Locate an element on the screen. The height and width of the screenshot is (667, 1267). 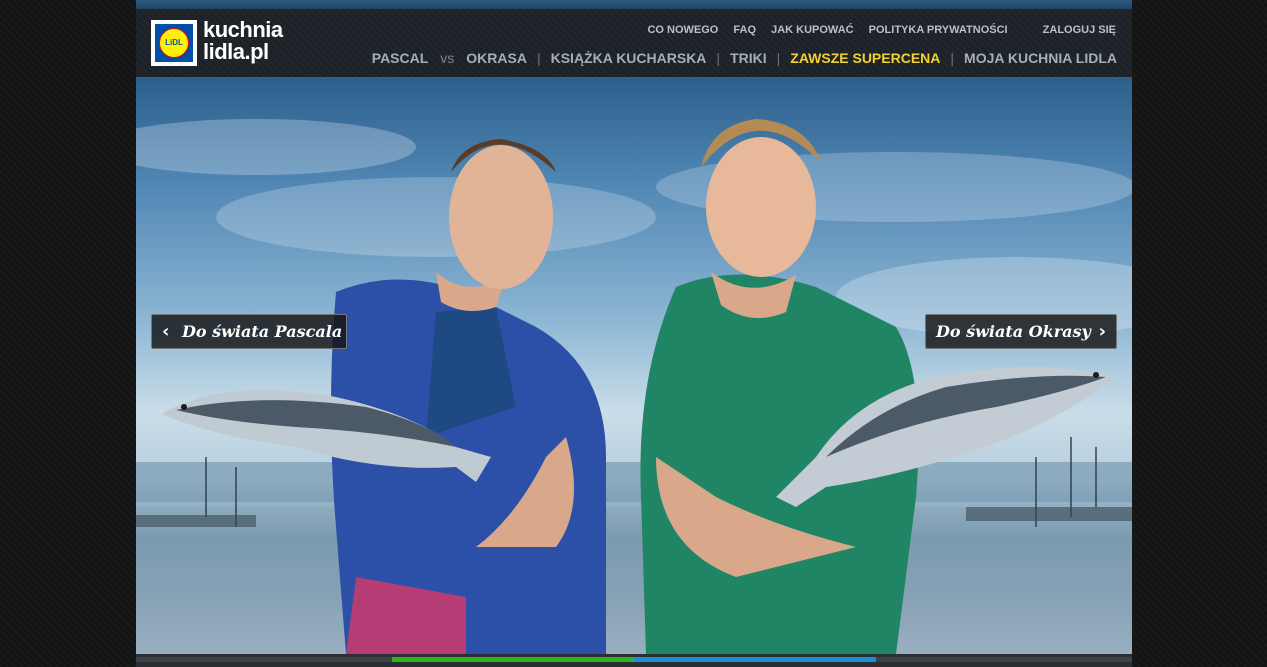
nav-item-pascal: PASCAL is located at coordinates (400, 58).